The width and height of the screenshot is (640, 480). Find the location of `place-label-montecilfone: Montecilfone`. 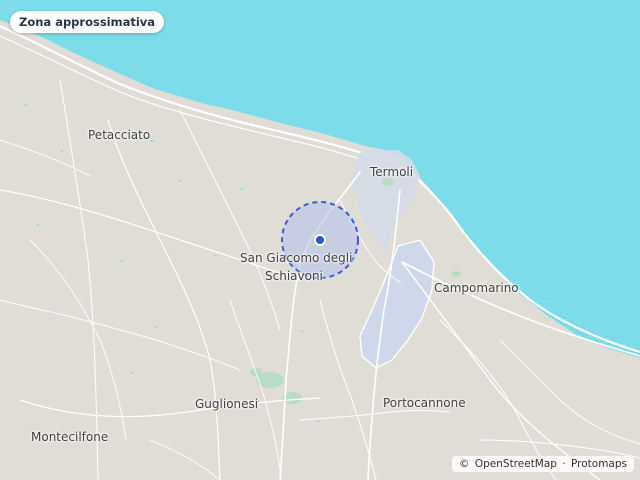

place-label-montecilfone: Montecilfone is located at coordinates (70, 437).